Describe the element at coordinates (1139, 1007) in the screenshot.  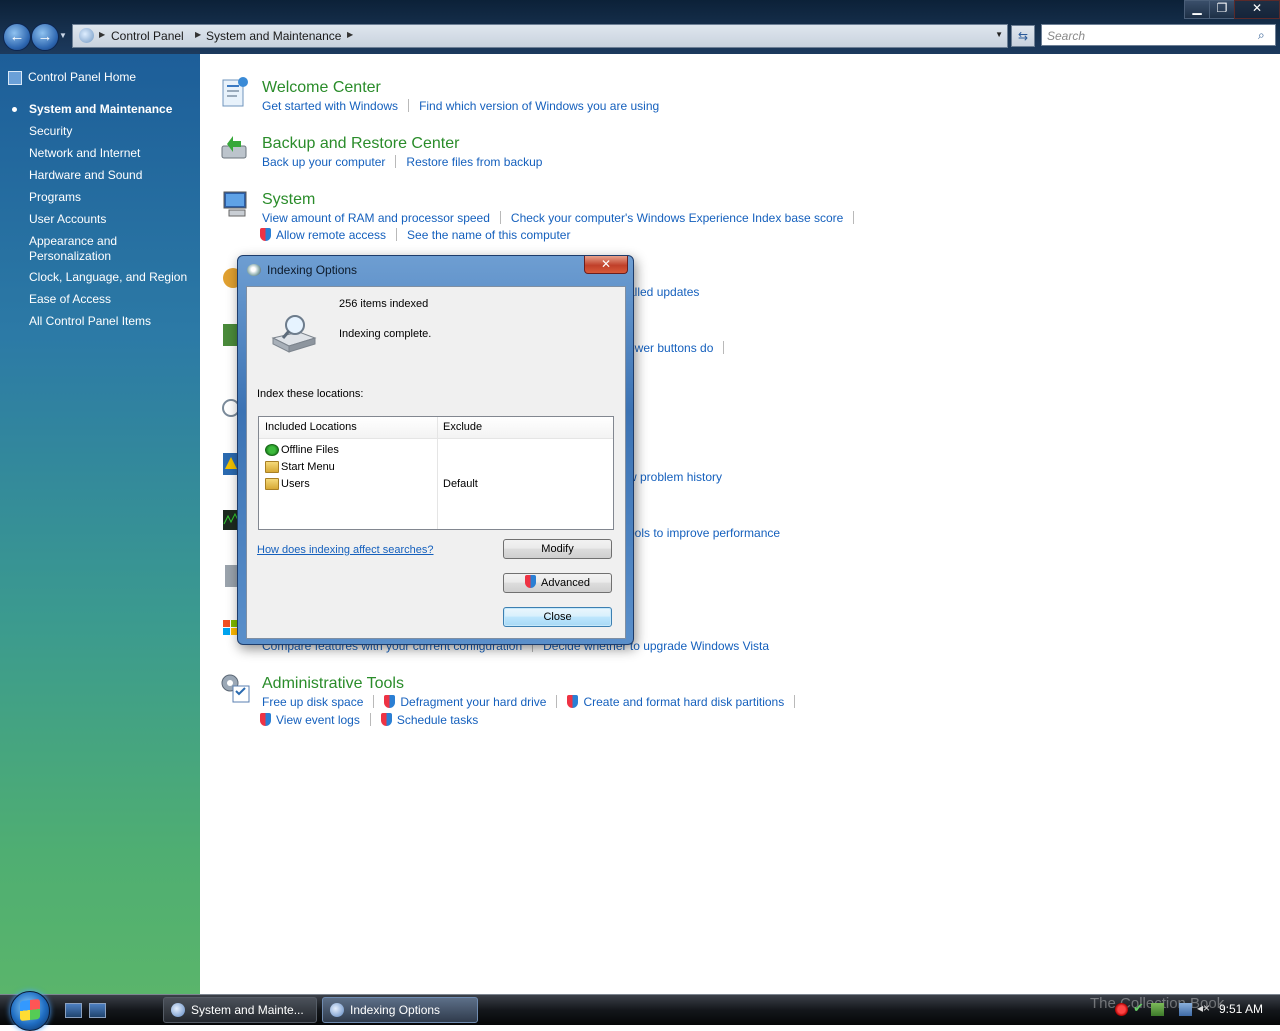
I see `checkmark-icon: ✔` at that location.